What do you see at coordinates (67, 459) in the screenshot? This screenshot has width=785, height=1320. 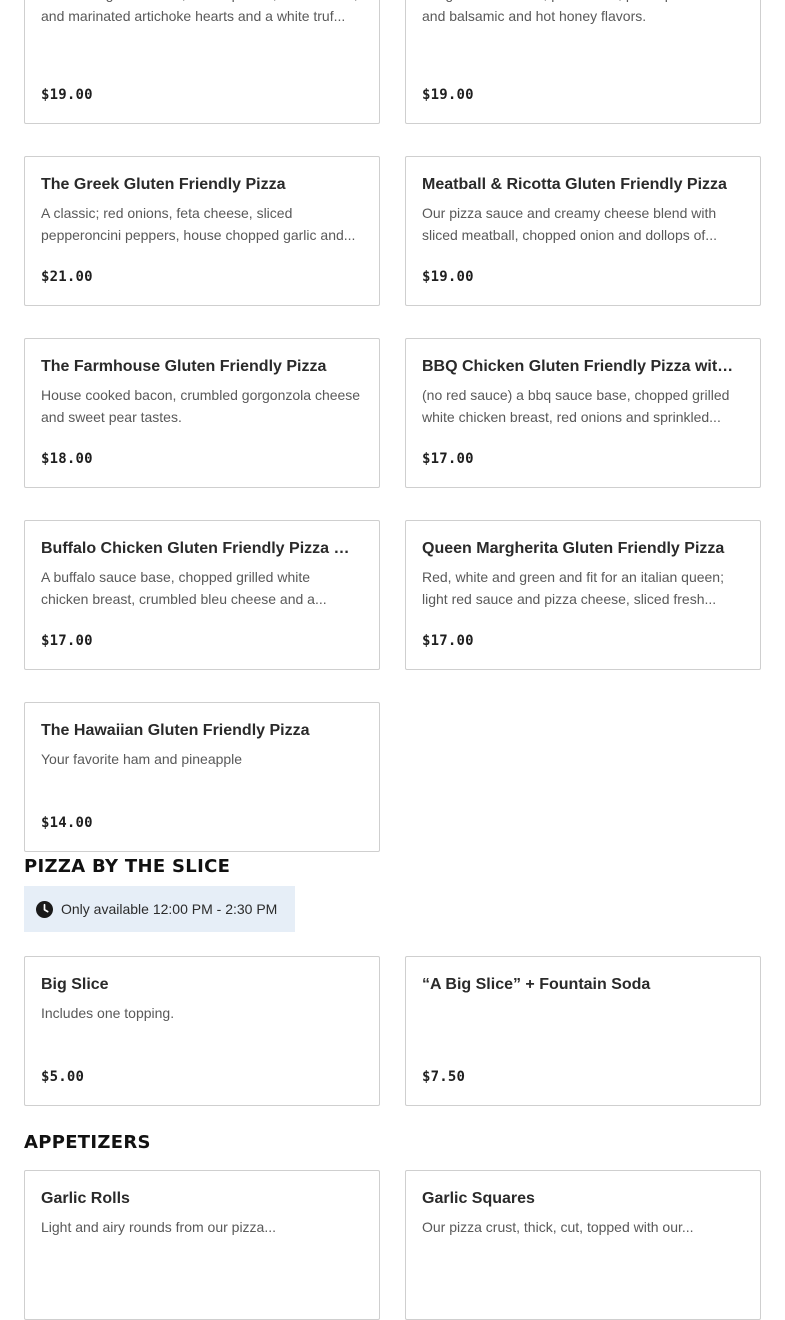 I see `menu-item-price: $18.00` at bounding box center [67, 459].